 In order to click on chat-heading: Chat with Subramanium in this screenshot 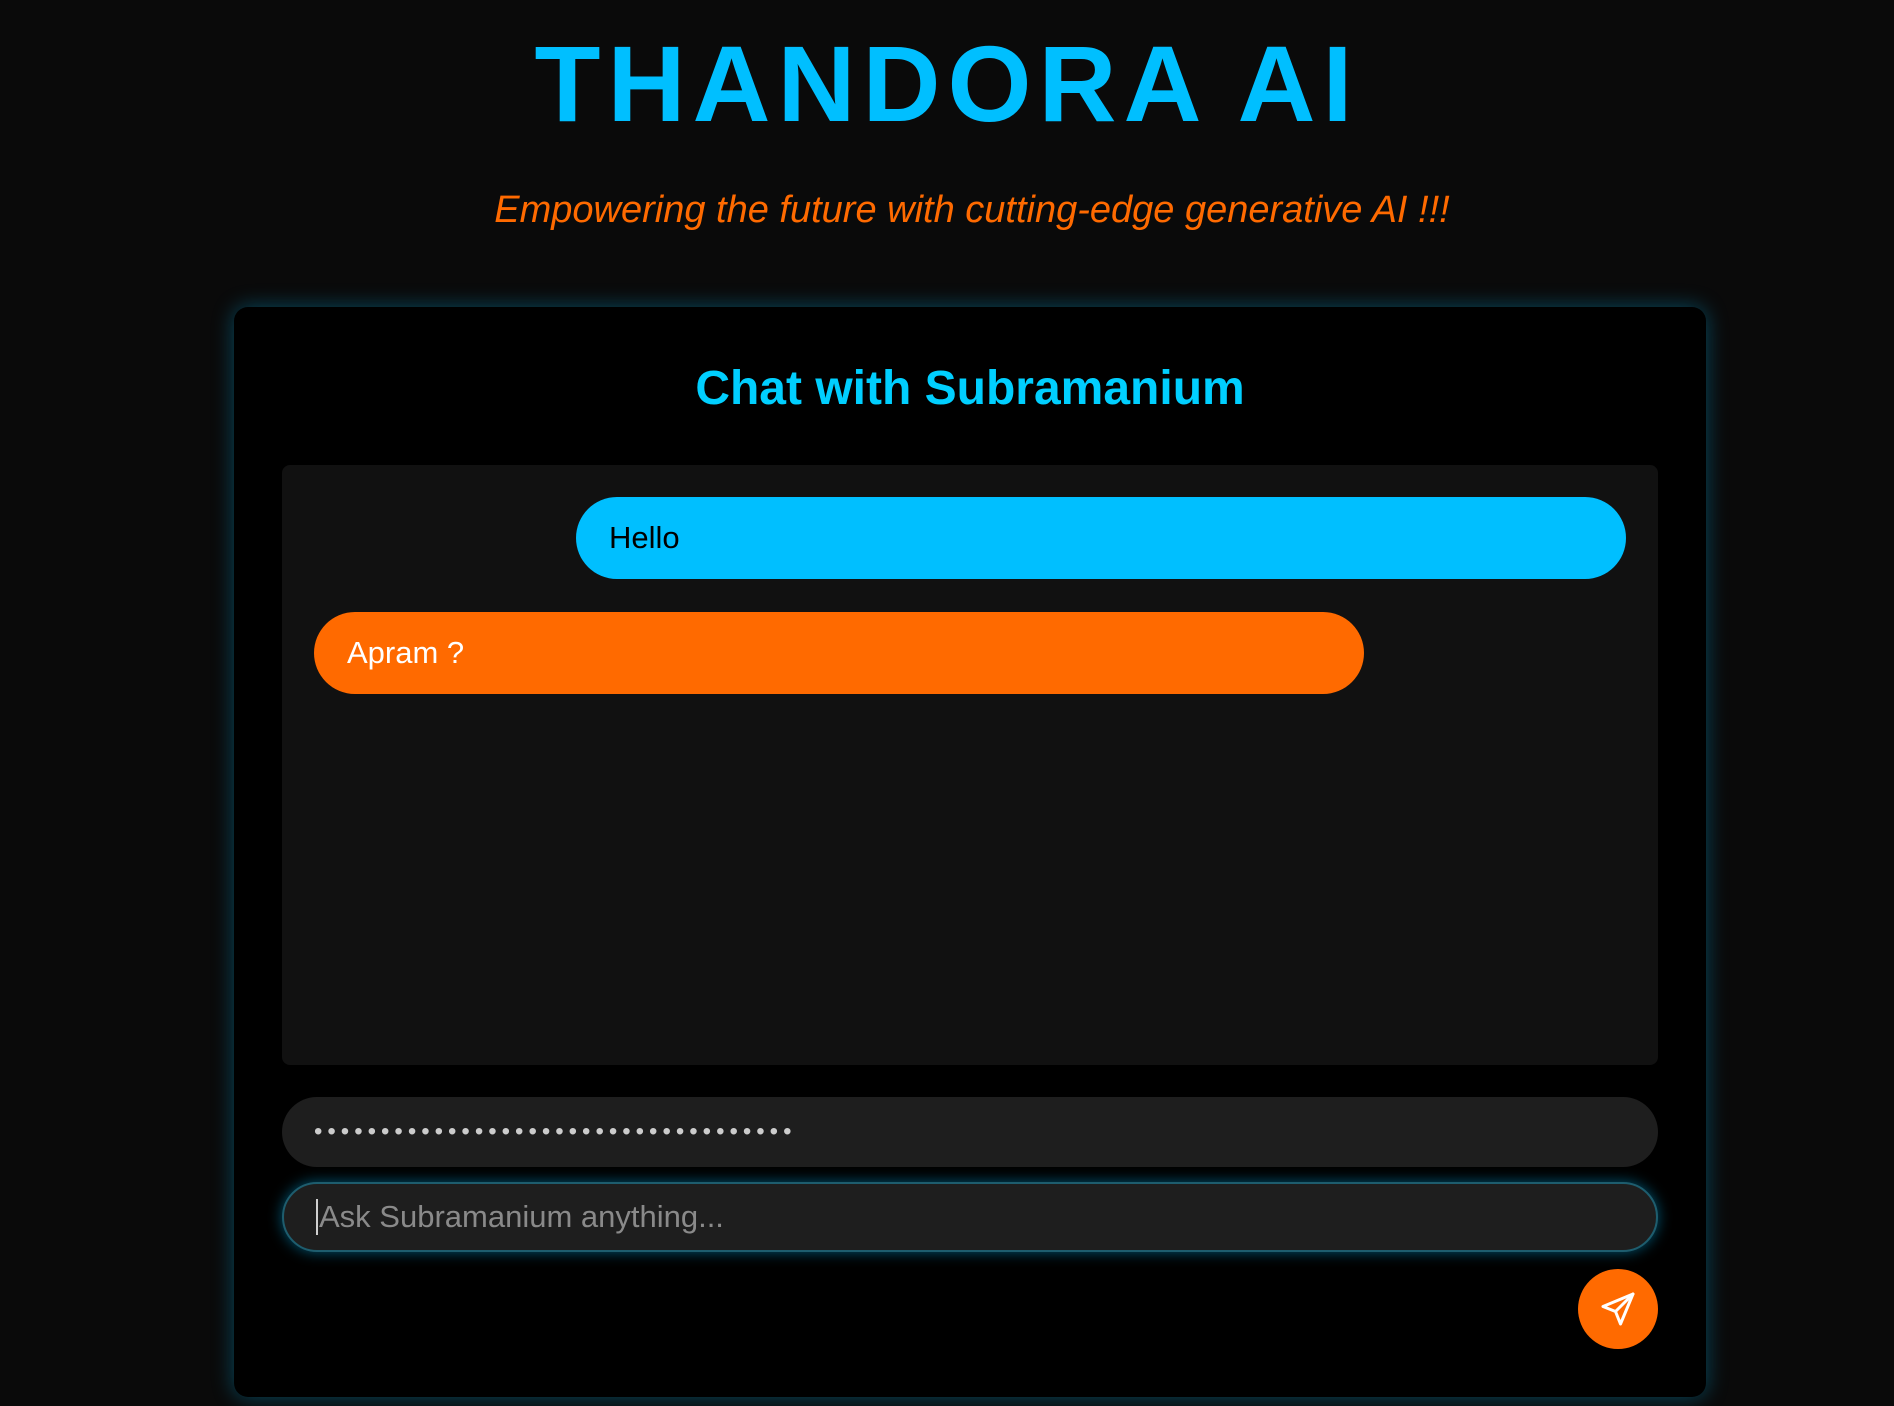, I will do `click(970, 388)`.